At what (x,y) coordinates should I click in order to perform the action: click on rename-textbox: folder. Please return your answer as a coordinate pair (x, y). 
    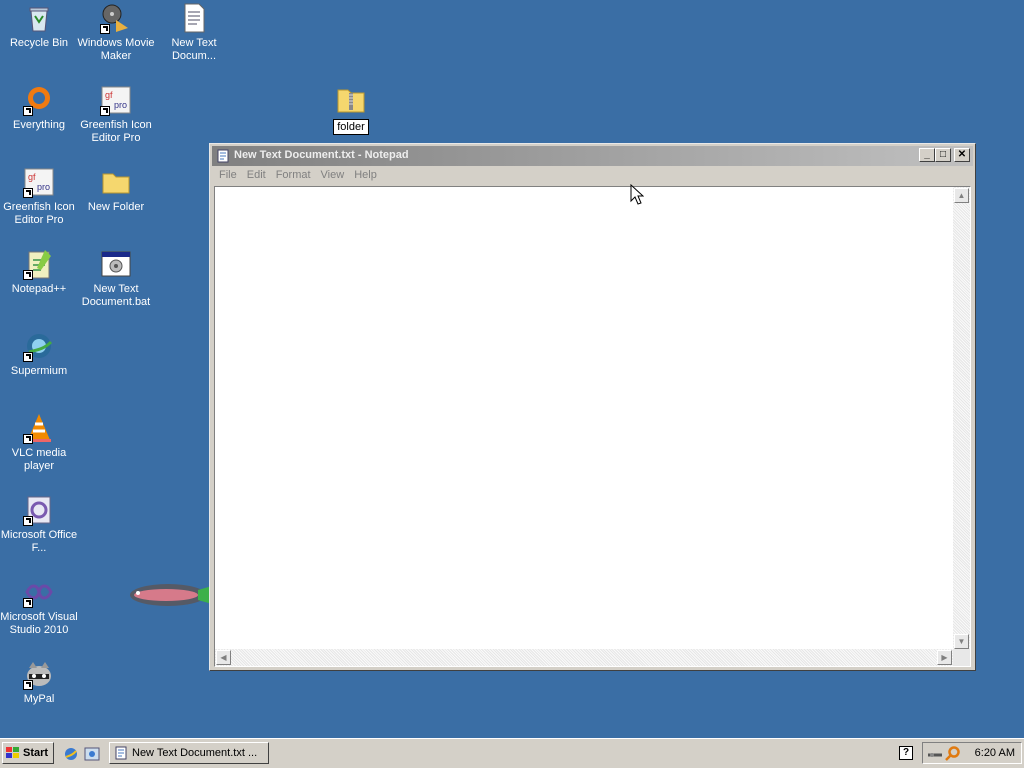
    Looking at the image, I should click on (351, 127).